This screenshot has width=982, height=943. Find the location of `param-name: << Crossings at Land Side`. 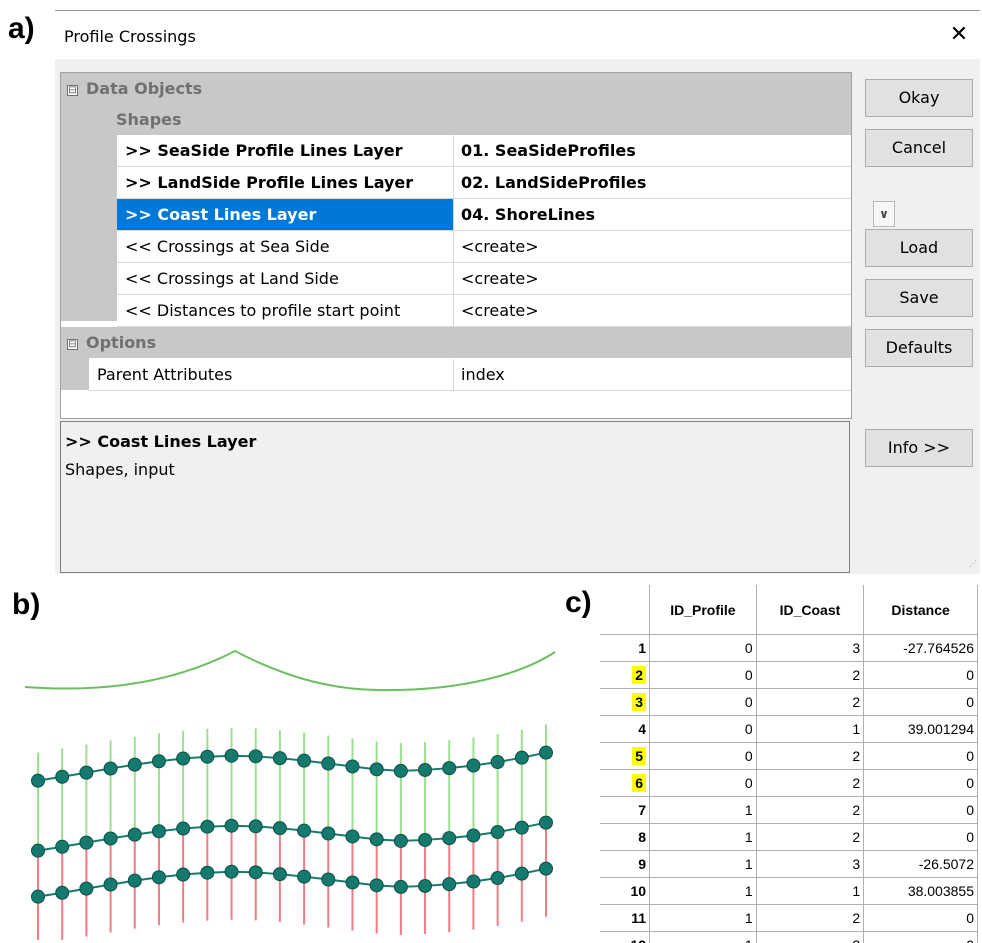

param-name: << Crossings at Land Side is located at coordinates (232, 278).